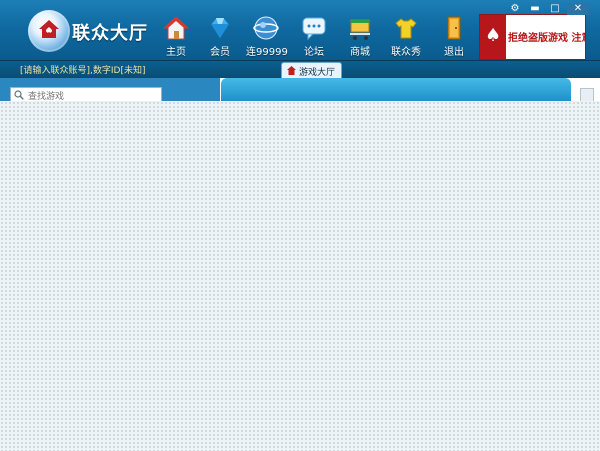  I want to click on shop-cart-icon, so click(360, 29).